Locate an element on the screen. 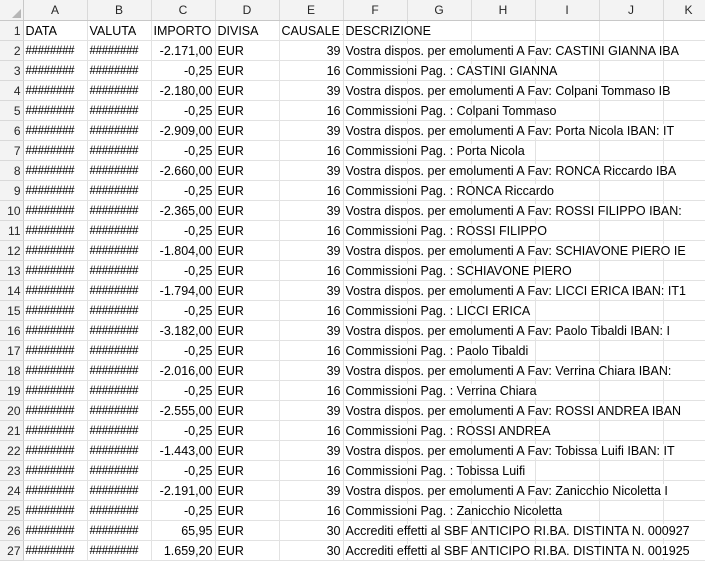  cell-importo: -1.443,00 is located at coordinates (183, 450).